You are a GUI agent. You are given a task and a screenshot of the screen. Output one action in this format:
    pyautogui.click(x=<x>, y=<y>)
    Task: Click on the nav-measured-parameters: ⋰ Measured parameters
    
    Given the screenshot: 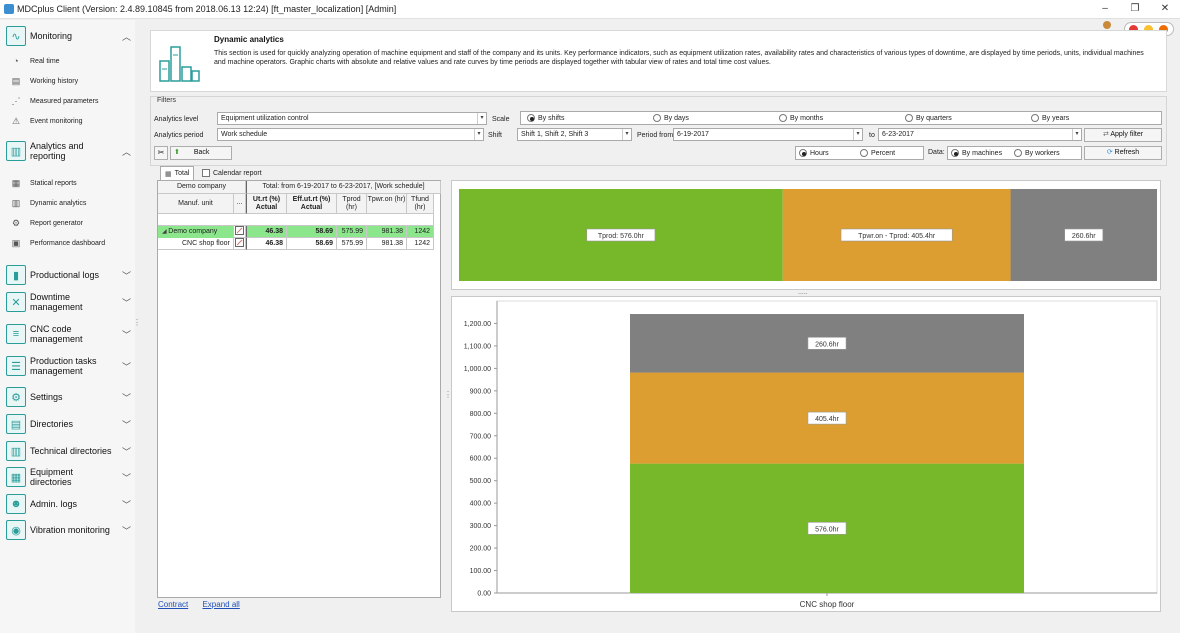 What is the action you would take?
    pyautogui.click(x=54, y=101)
    